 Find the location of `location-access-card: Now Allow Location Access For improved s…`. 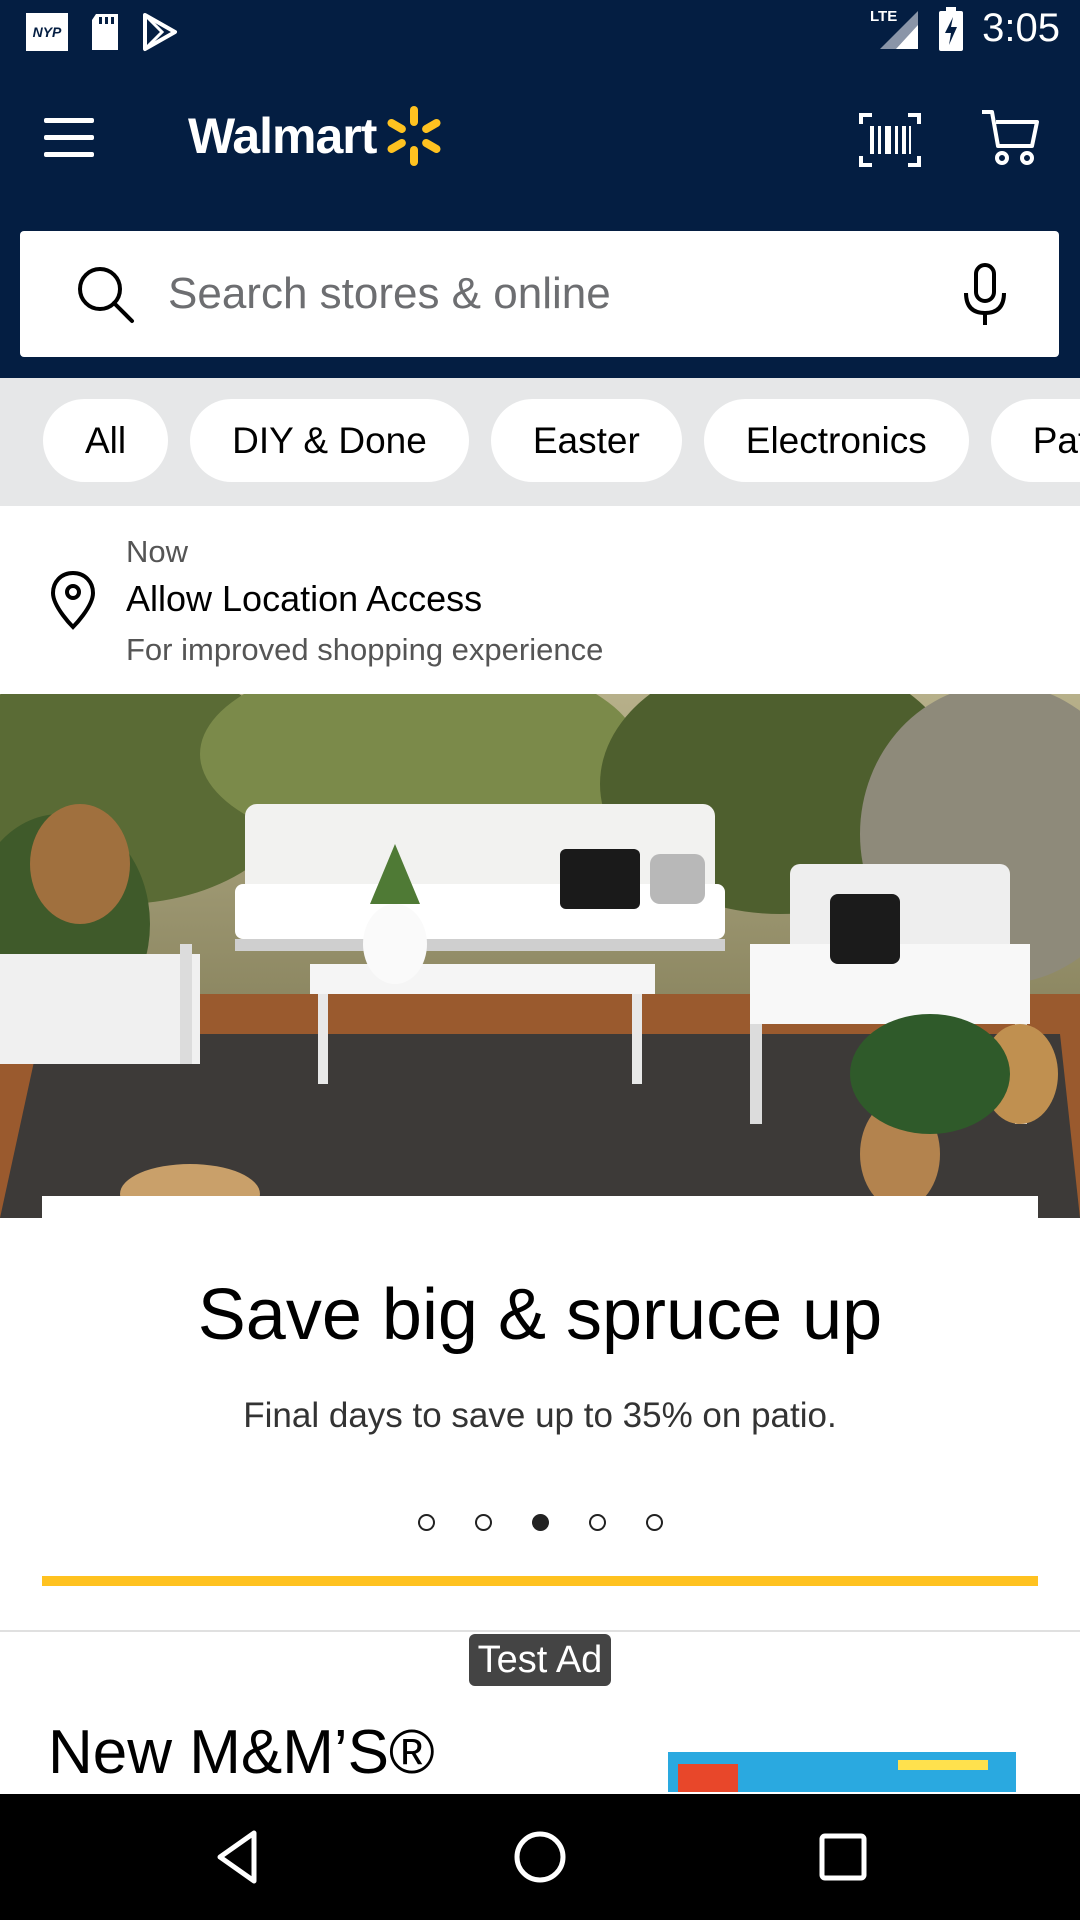

location-access-card: Now Allow Location Access For improved s… is located at coordinates (540, 600).